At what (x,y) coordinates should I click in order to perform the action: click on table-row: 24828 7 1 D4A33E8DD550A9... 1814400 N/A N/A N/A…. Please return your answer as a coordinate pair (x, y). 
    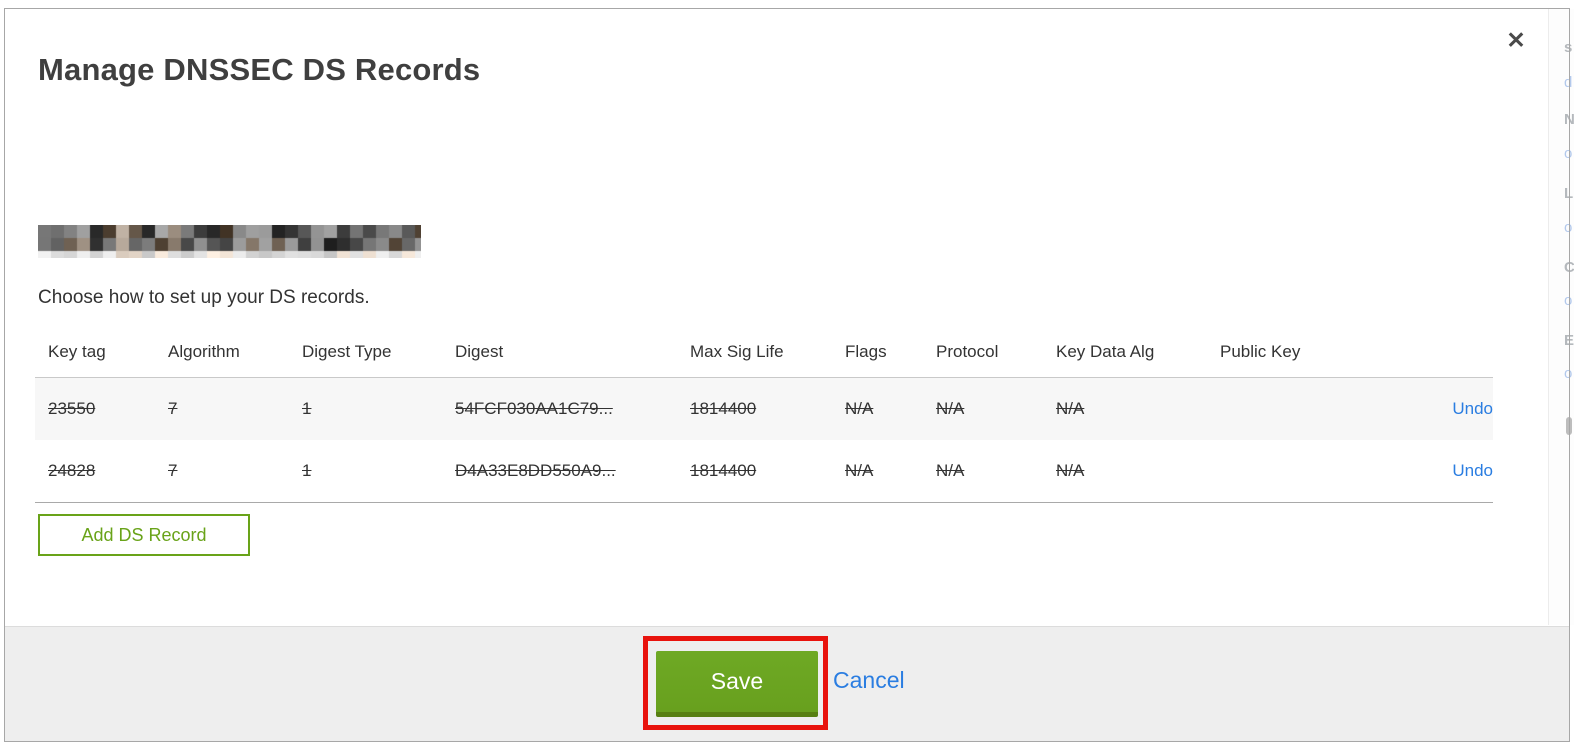
    Looking at the image, I should click on (764, 471).